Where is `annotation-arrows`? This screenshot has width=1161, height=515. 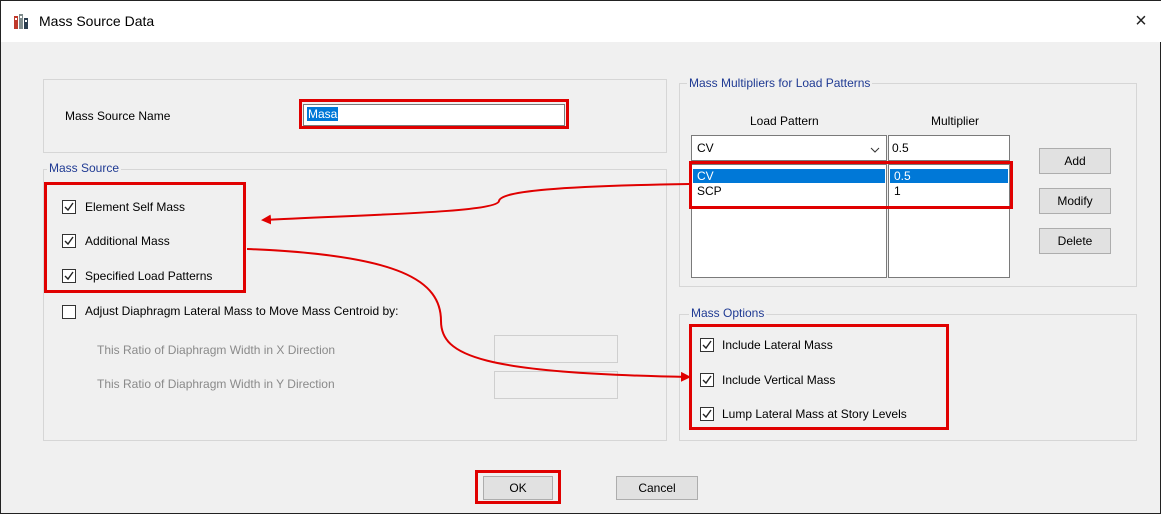
annotation-arrows is located at coordinates (468, 282).